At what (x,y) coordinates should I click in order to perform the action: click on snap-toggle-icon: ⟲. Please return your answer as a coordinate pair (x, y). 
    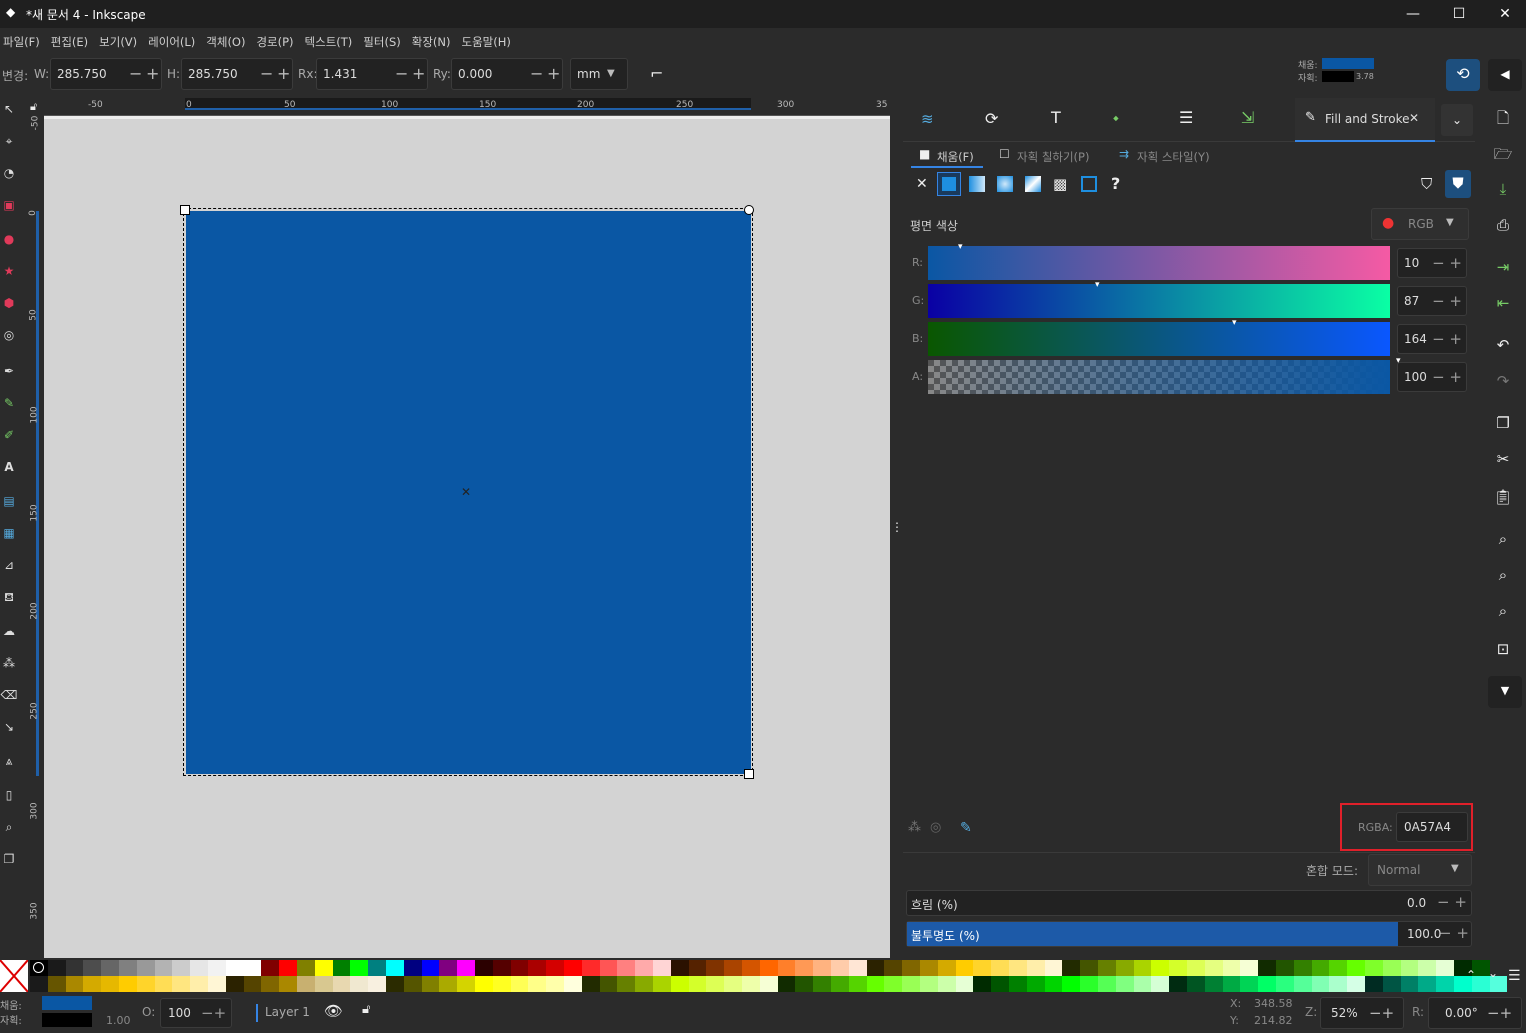
    Looking at the image, I should click on (1463, 75).